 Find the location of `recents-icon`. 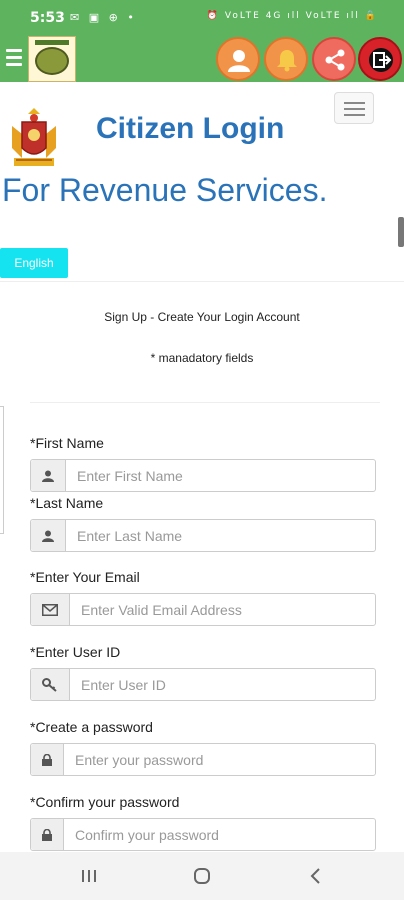

recents-icon is located at coordinates (89, 876).